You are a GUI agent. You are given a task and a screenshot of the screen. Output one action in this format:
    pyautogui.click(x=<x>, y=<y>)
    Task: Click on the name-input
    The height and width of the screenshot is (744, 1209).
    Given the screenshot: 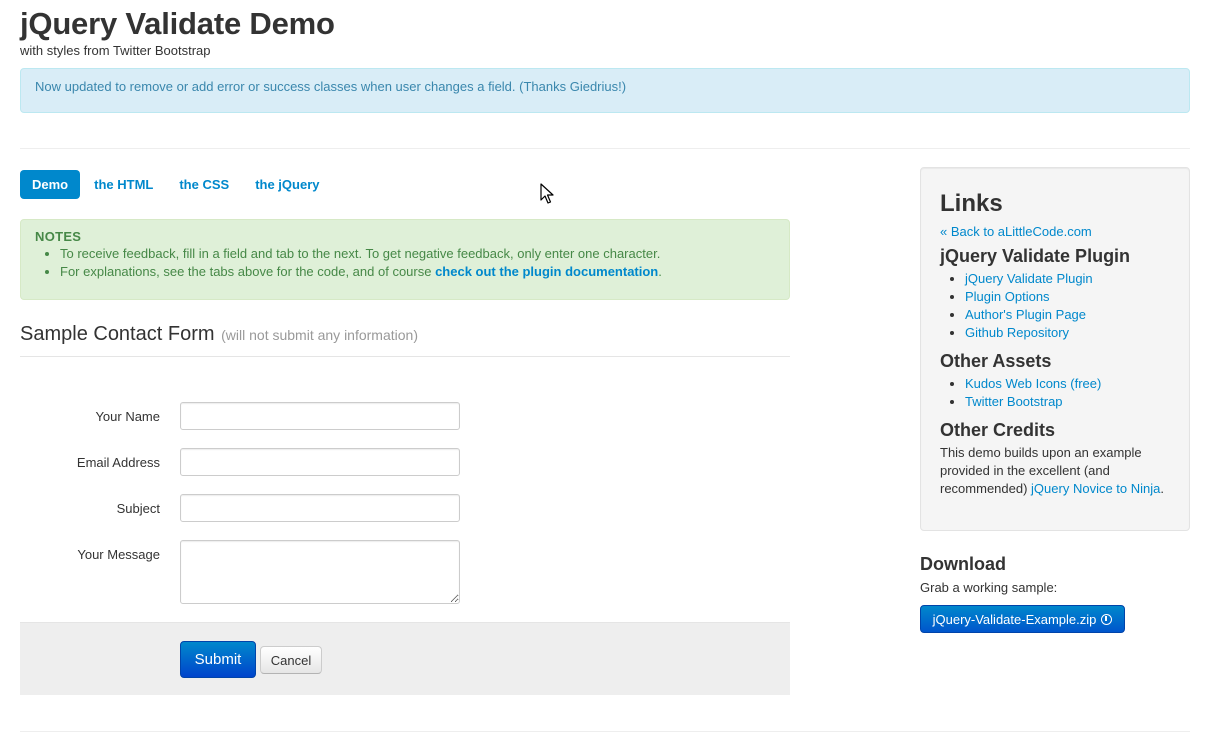 What is the action you would take?
    pyautogui.click(x=320, y=416)
    